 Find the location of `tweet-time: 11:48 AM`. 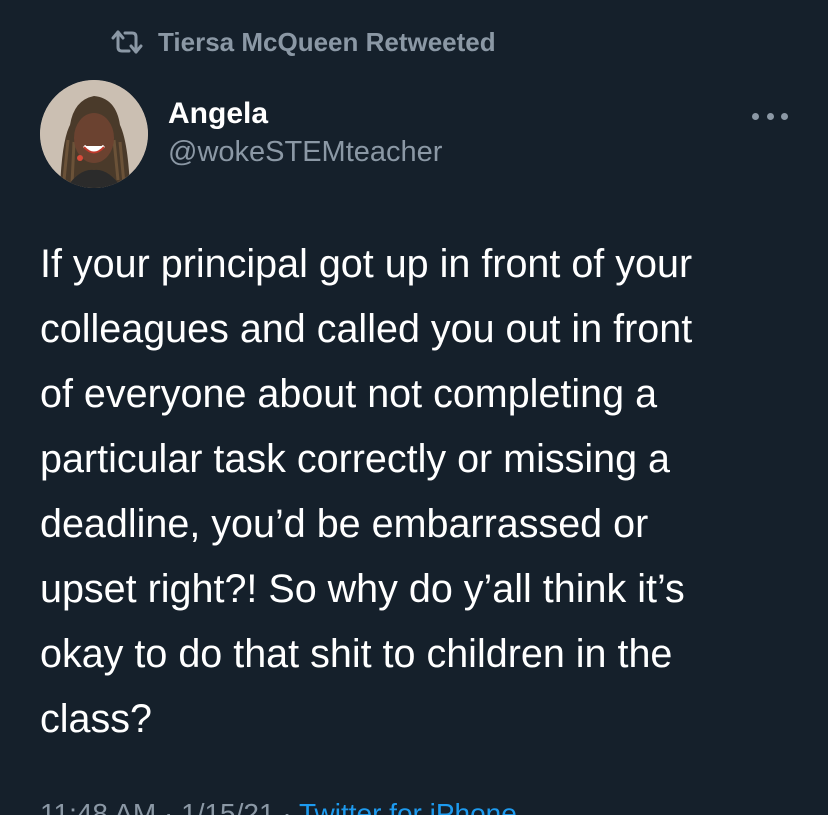

tweet-time: 11:48 AM is located at coordinates (98, 806).